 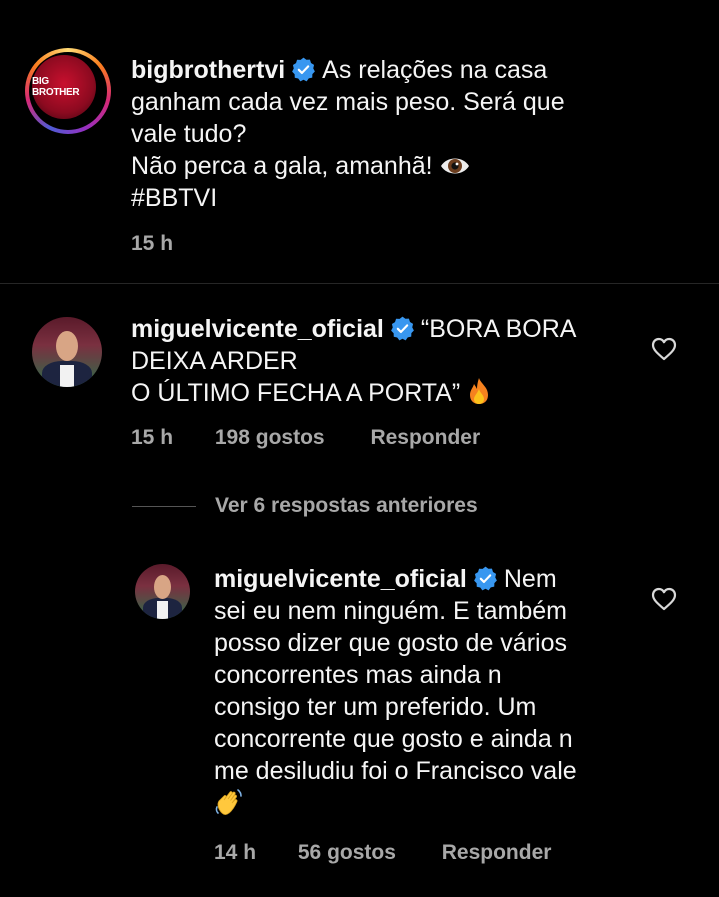 What do you see at coordinates (235, 852) in the screenshot?
I see `reply-time: 14 h` at bounding box center [235, 852].